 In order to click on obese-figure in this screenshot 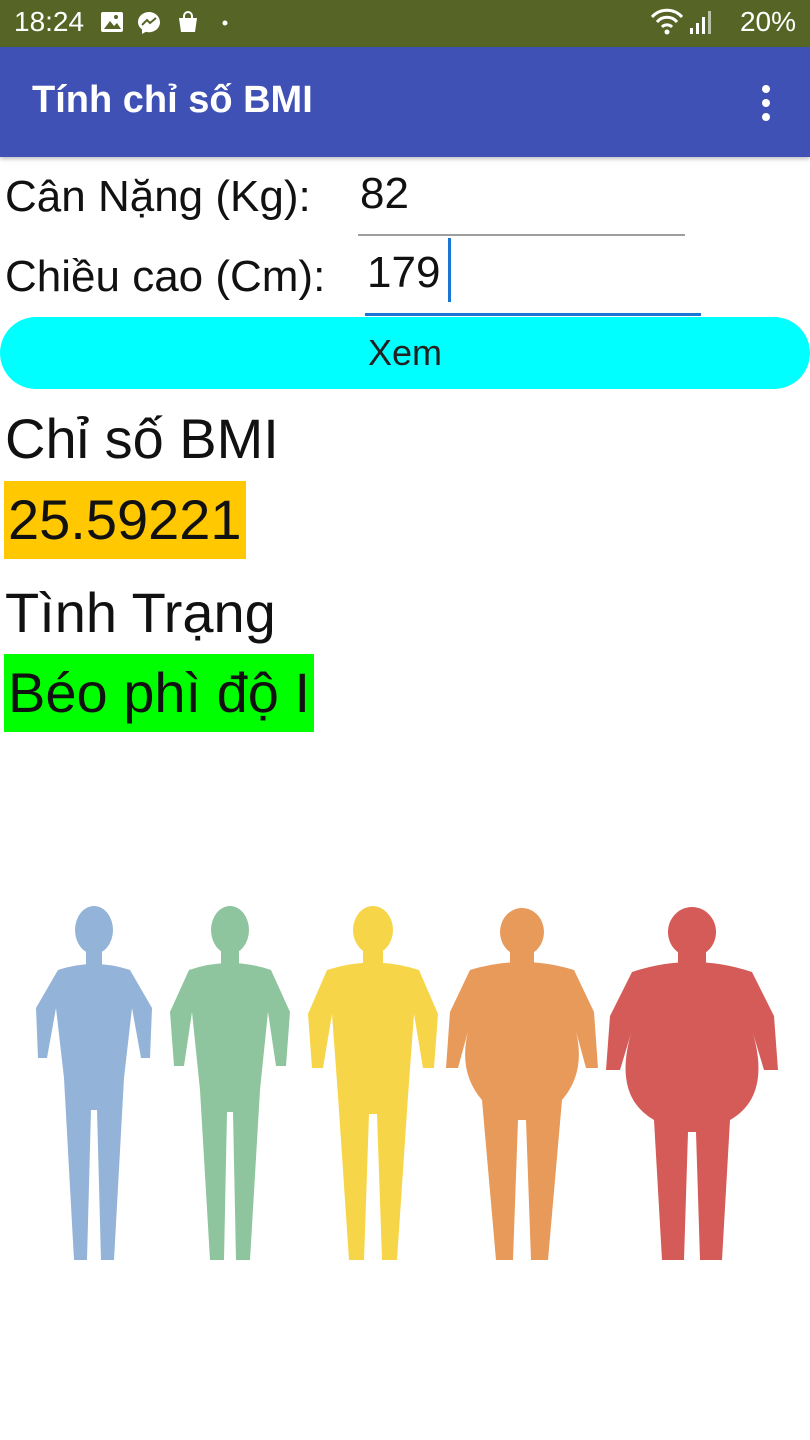, I will do `click(522, 1084)`.